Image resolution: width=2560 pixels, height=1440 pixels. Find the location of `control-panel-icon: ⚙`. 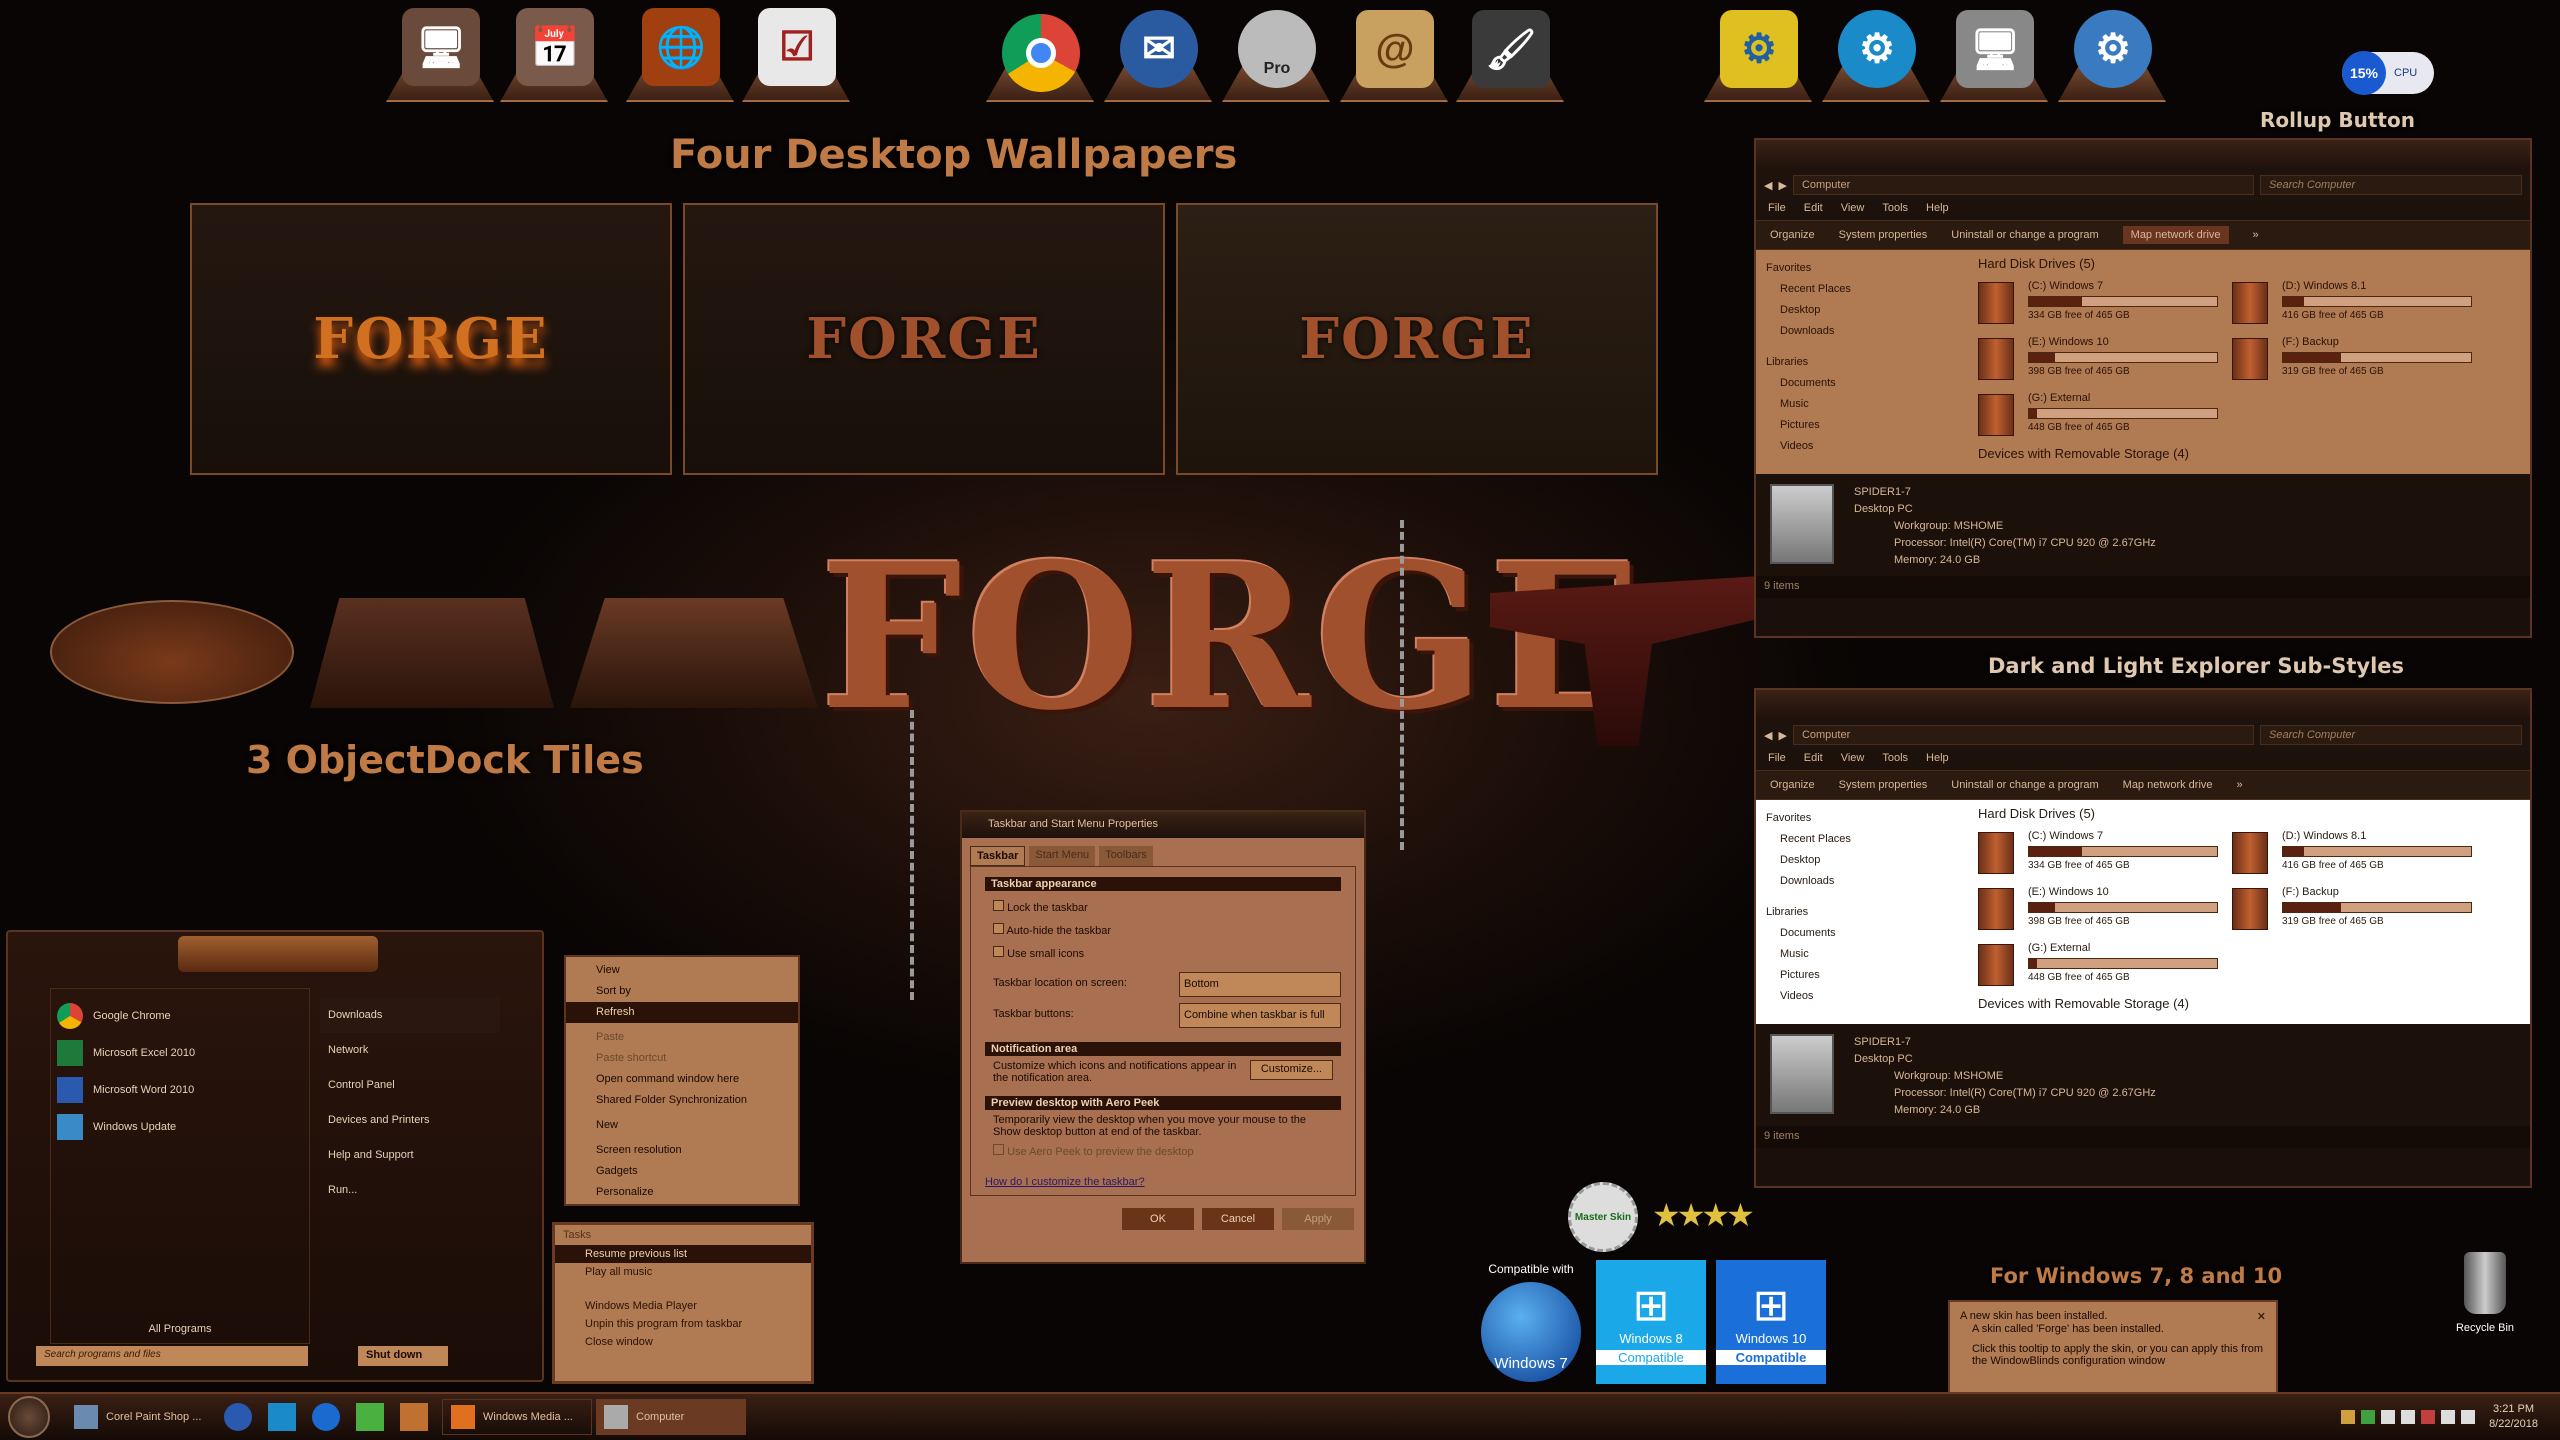

control-panel-icon: ⚙ is located at coordinates (2113, 49).